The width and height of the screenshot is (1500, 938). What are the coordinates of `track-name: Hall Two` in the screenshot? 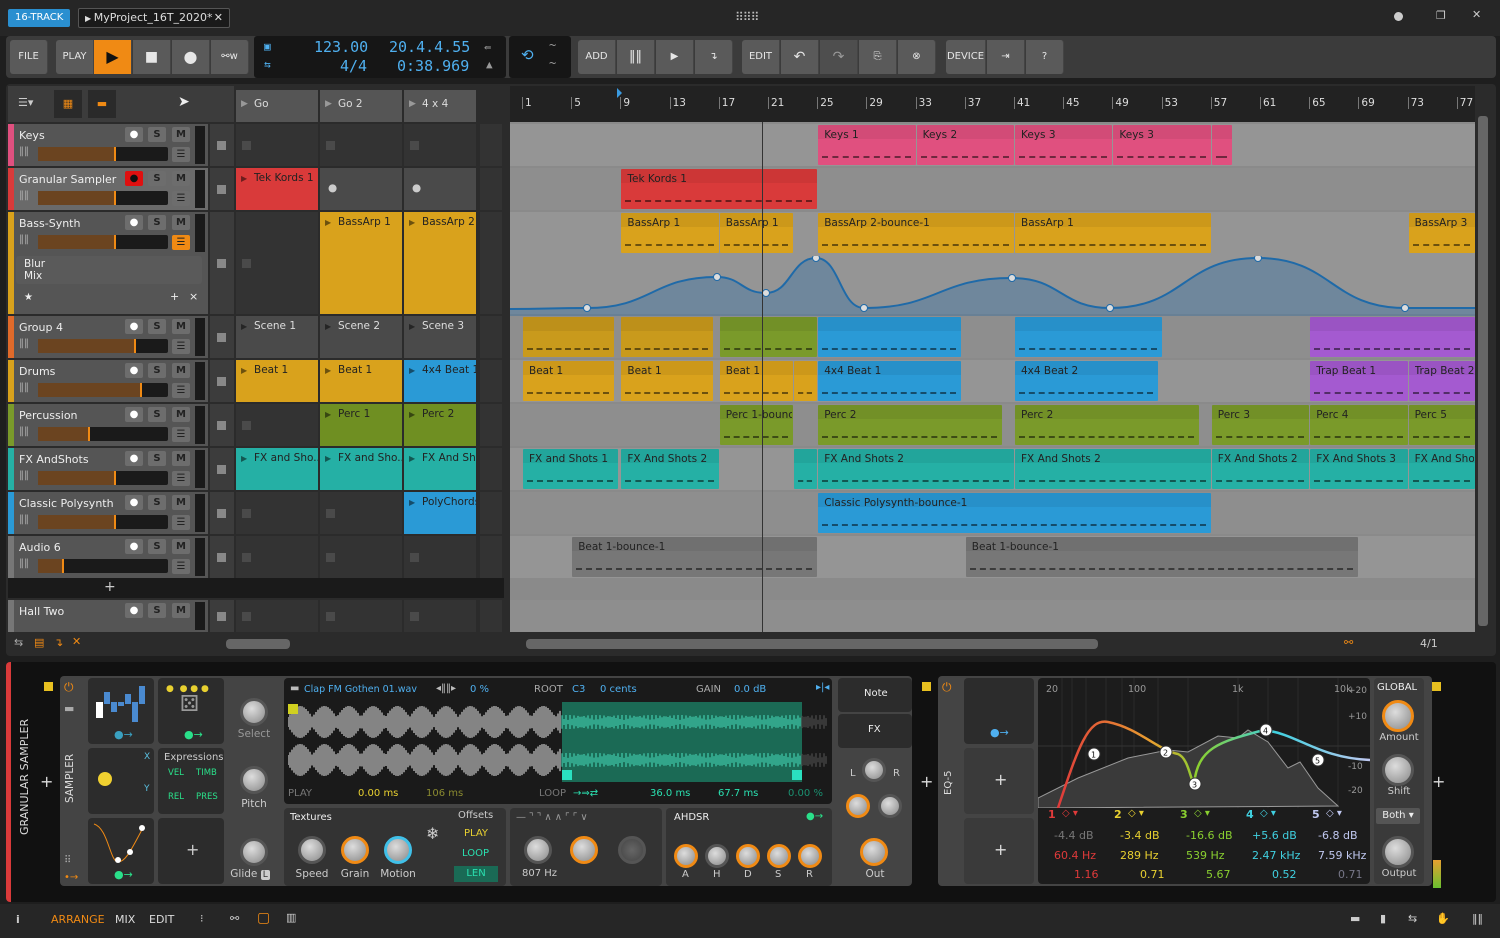 It's located at (41, 611).